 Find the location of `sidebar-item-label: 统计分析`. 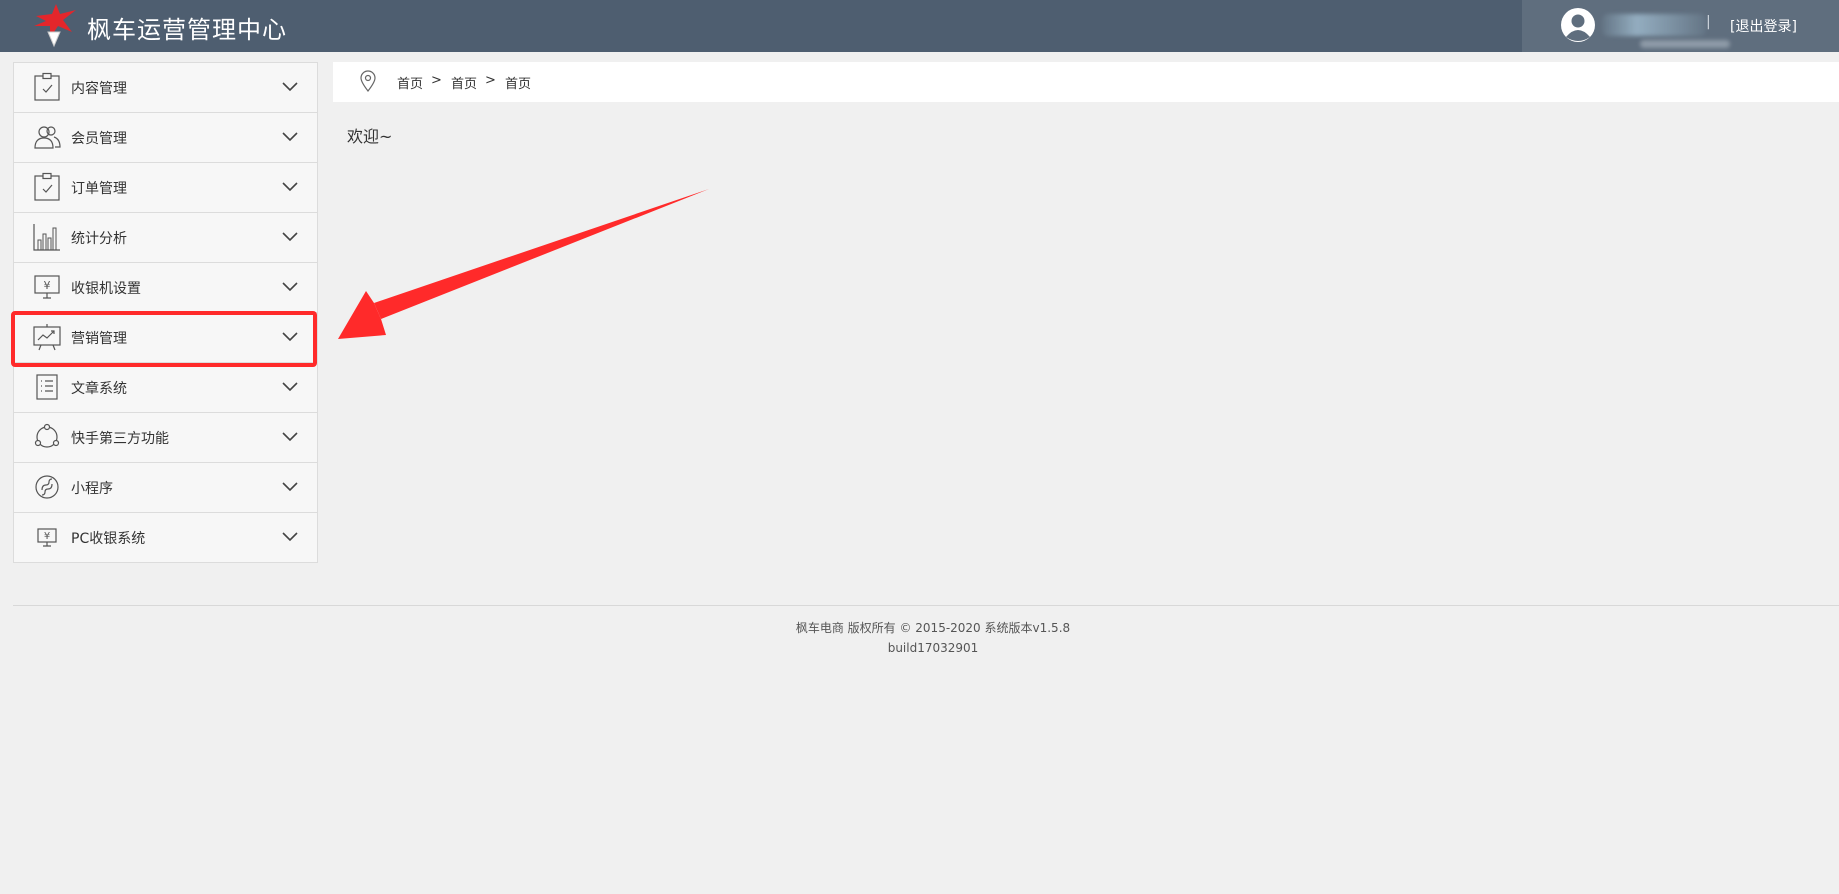

sidebar-item-label: 统计分析 is located at coordinates (99, 239).